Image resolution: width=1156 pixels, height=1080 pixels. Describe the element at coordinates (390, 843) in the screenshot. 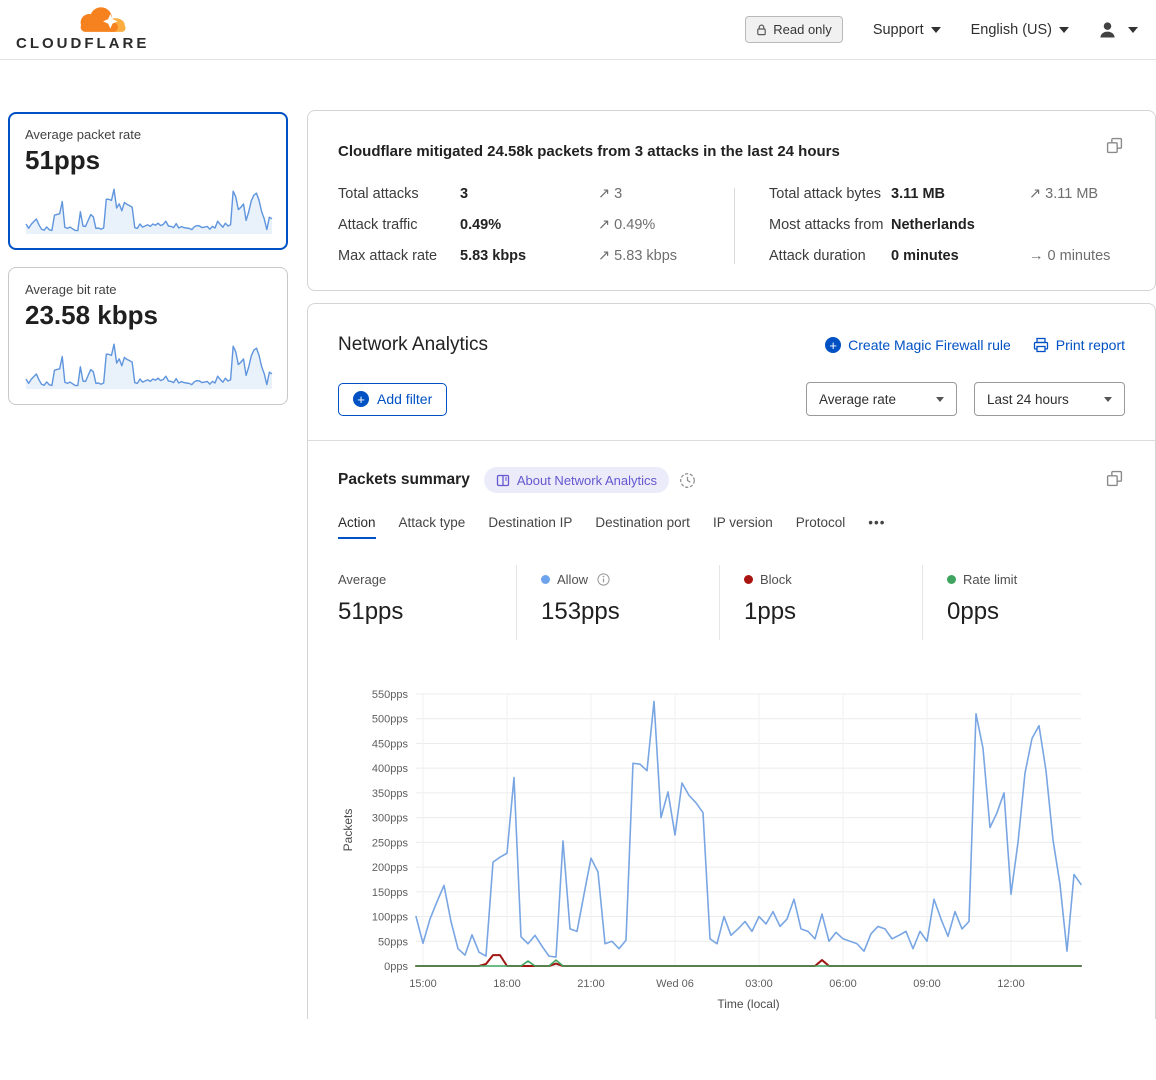

I see `svg-text: 250pps` at that location.